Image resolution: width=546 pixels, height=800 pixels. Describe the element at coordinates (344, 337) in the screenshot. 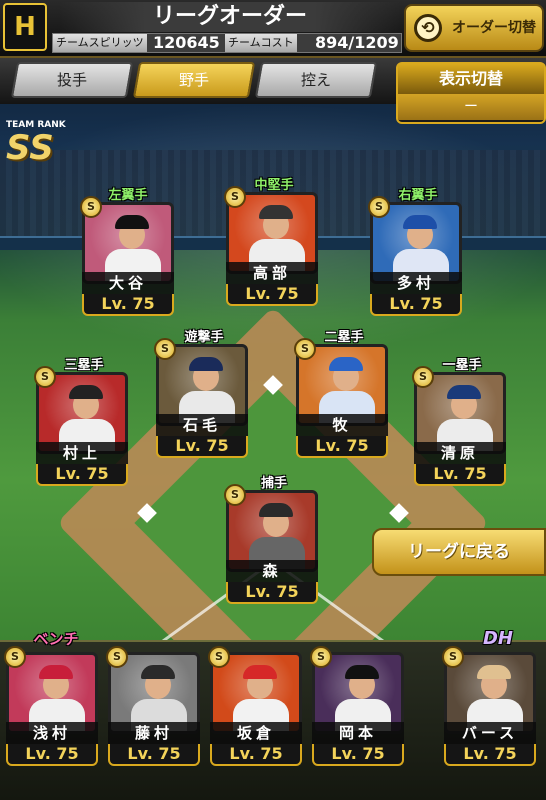

I see `position-label-second-base: 二塁手` at that location.